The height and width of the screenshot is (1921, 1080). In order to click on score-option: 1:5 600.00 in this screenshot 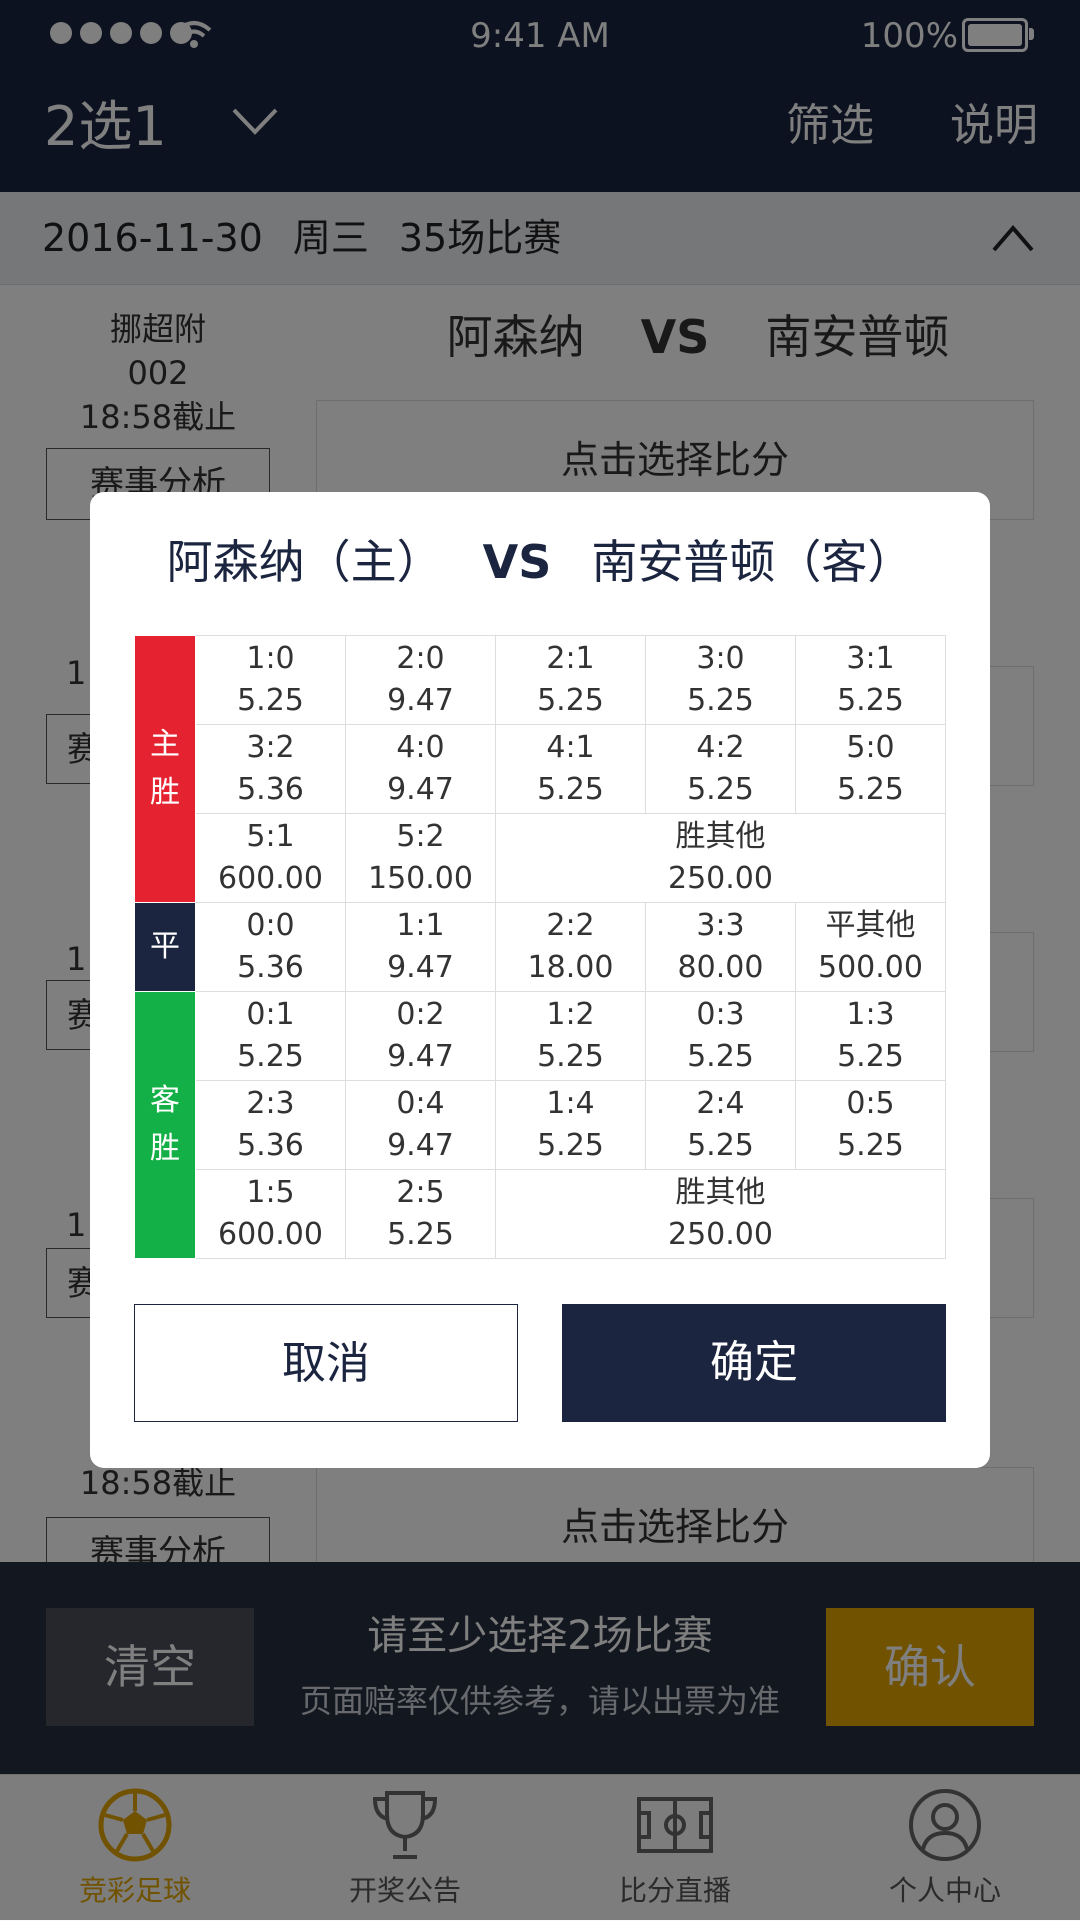, I will do `click(270, 1214)`.